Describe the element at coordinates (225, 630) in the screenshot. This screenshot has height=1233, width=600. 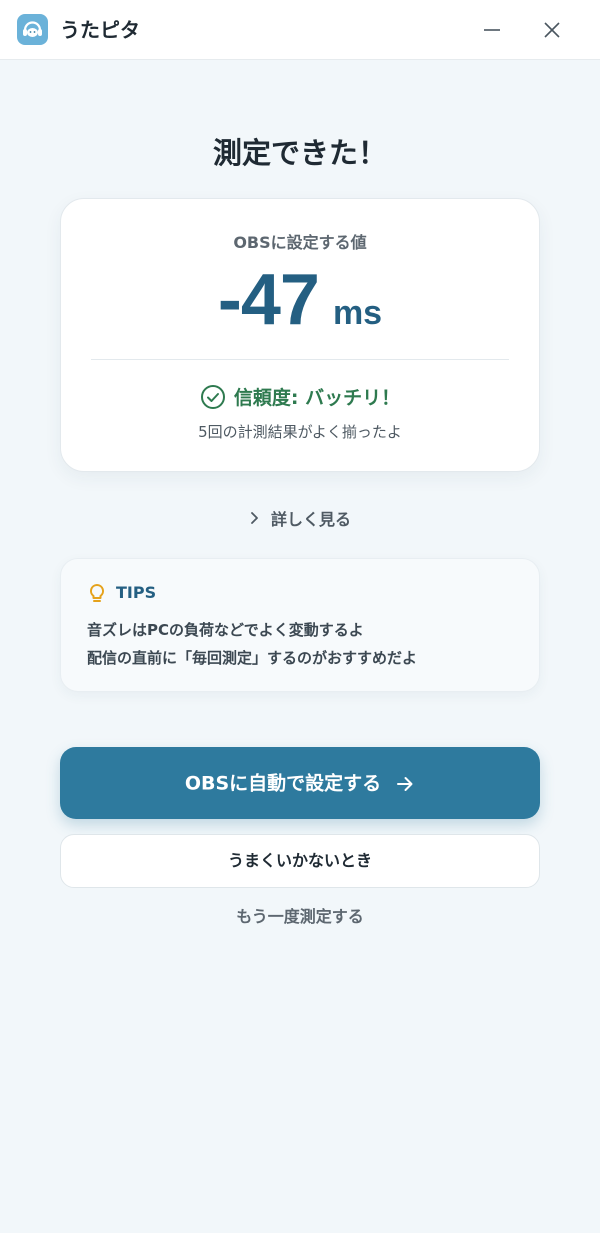
I see `tips-line: 音ズレはPCの負荷などでよく変動するよ` at that location.